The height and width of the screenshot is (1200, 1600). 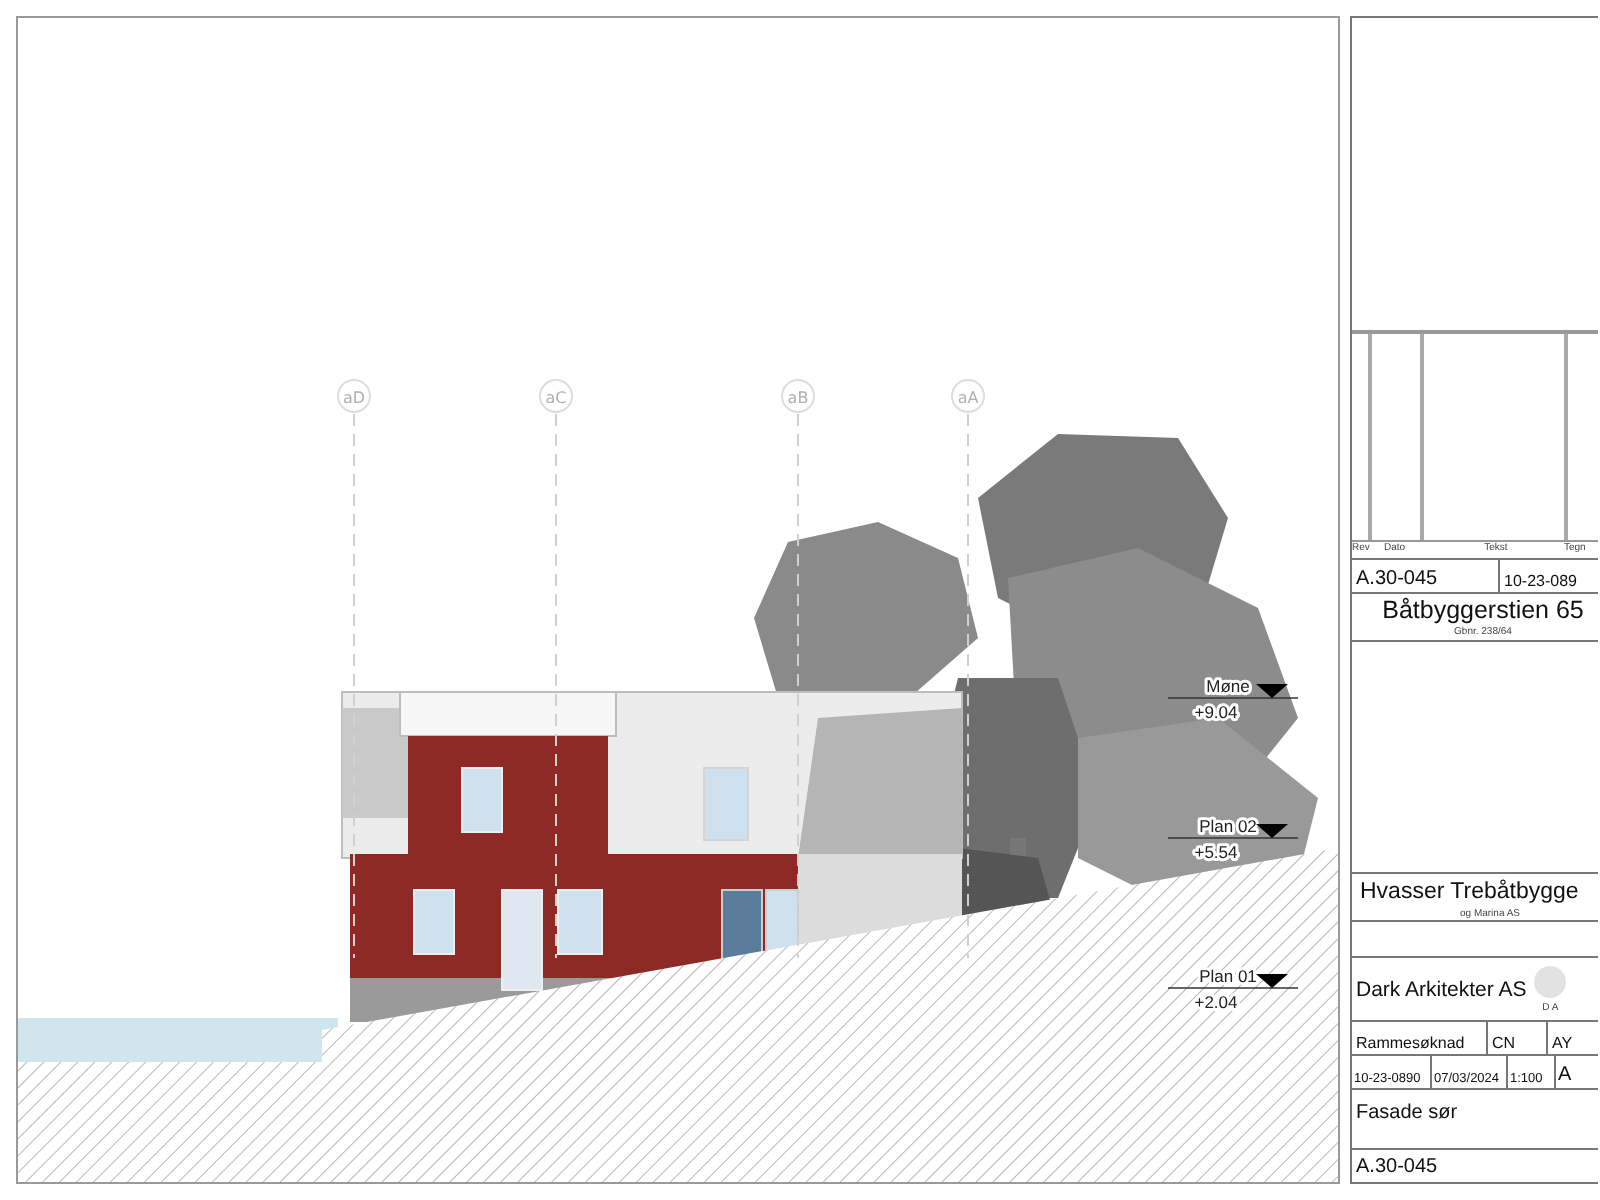 What do you see at coordinates (1216, 712) in the screenshot?
I see `level-elevation: +9.04` at bounding box center [1216, 712].